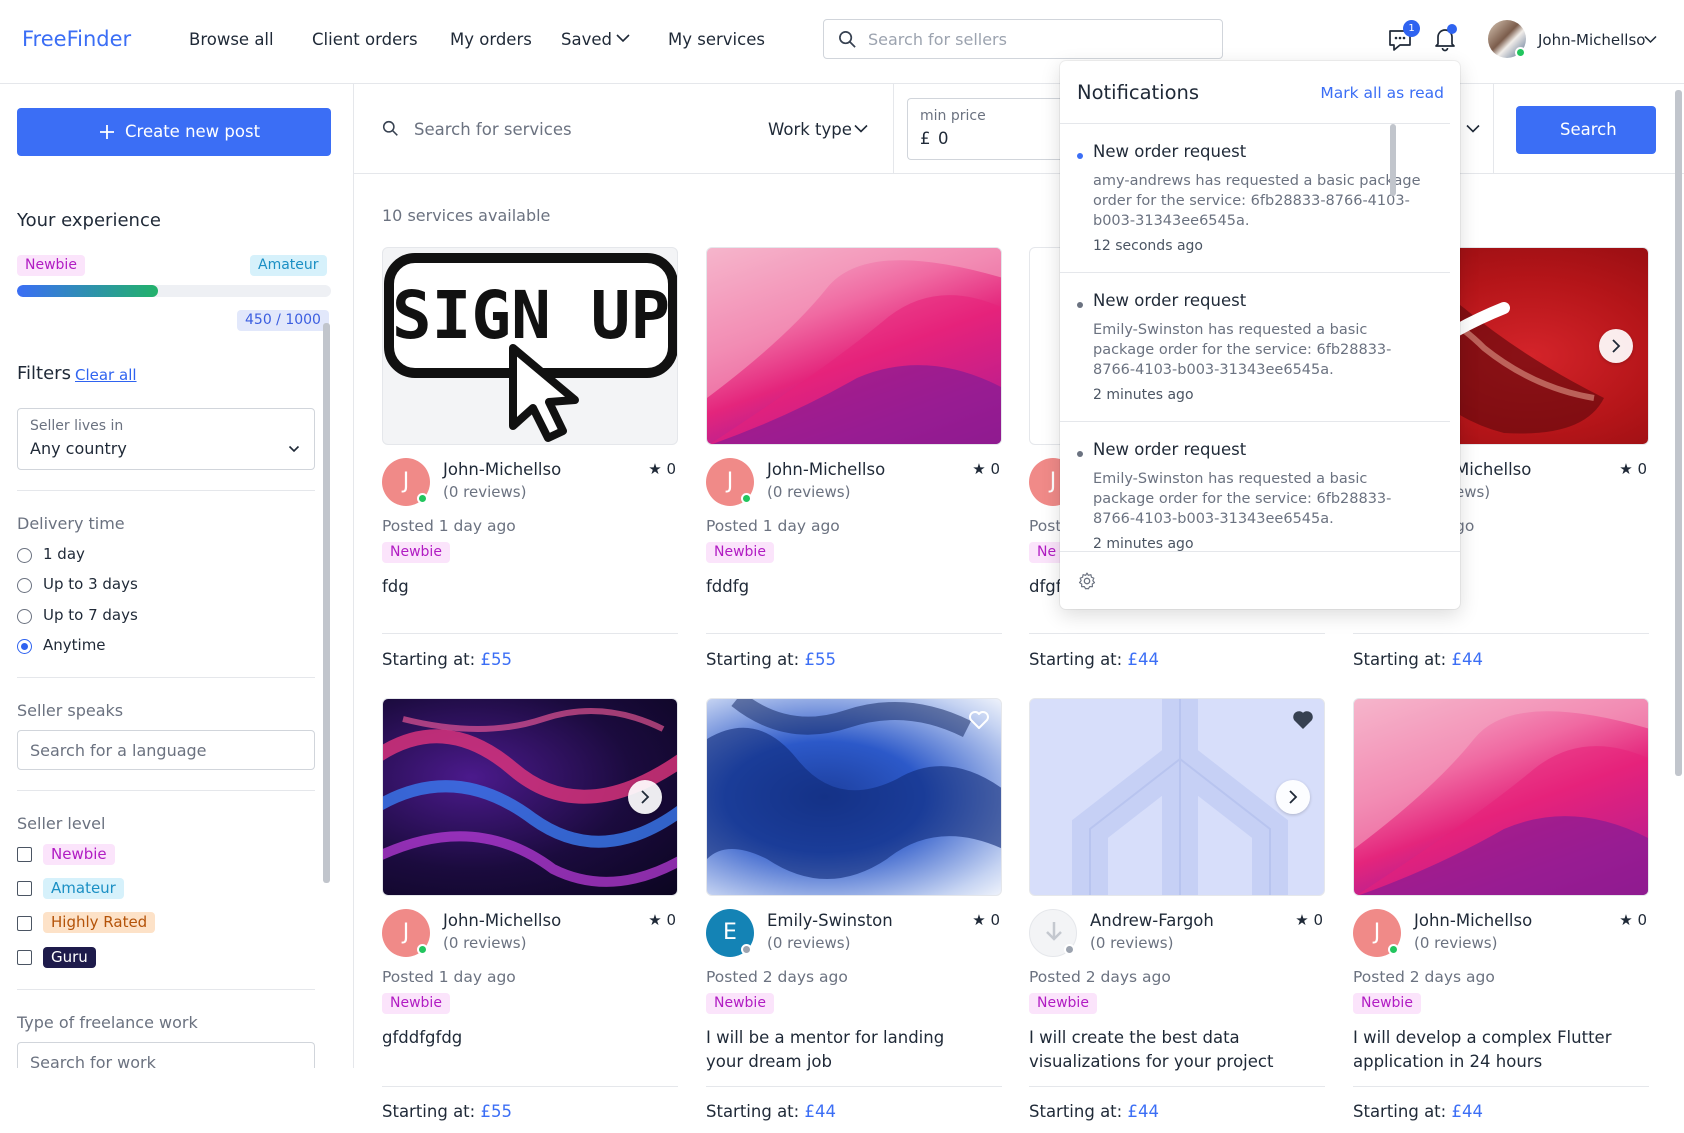  What do you see at coordinates (416, 552) in the screenshot?
I see `seller-level-badge: Newbie` at bounding box center [416, 552].